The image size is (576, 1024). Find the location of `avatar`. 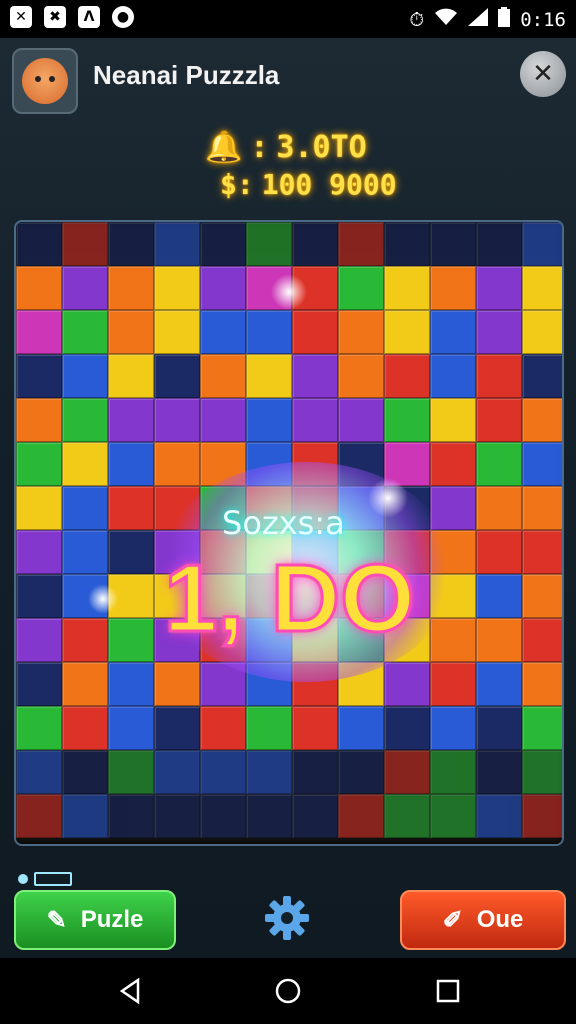

avatar is located at coordinates (45, 81).